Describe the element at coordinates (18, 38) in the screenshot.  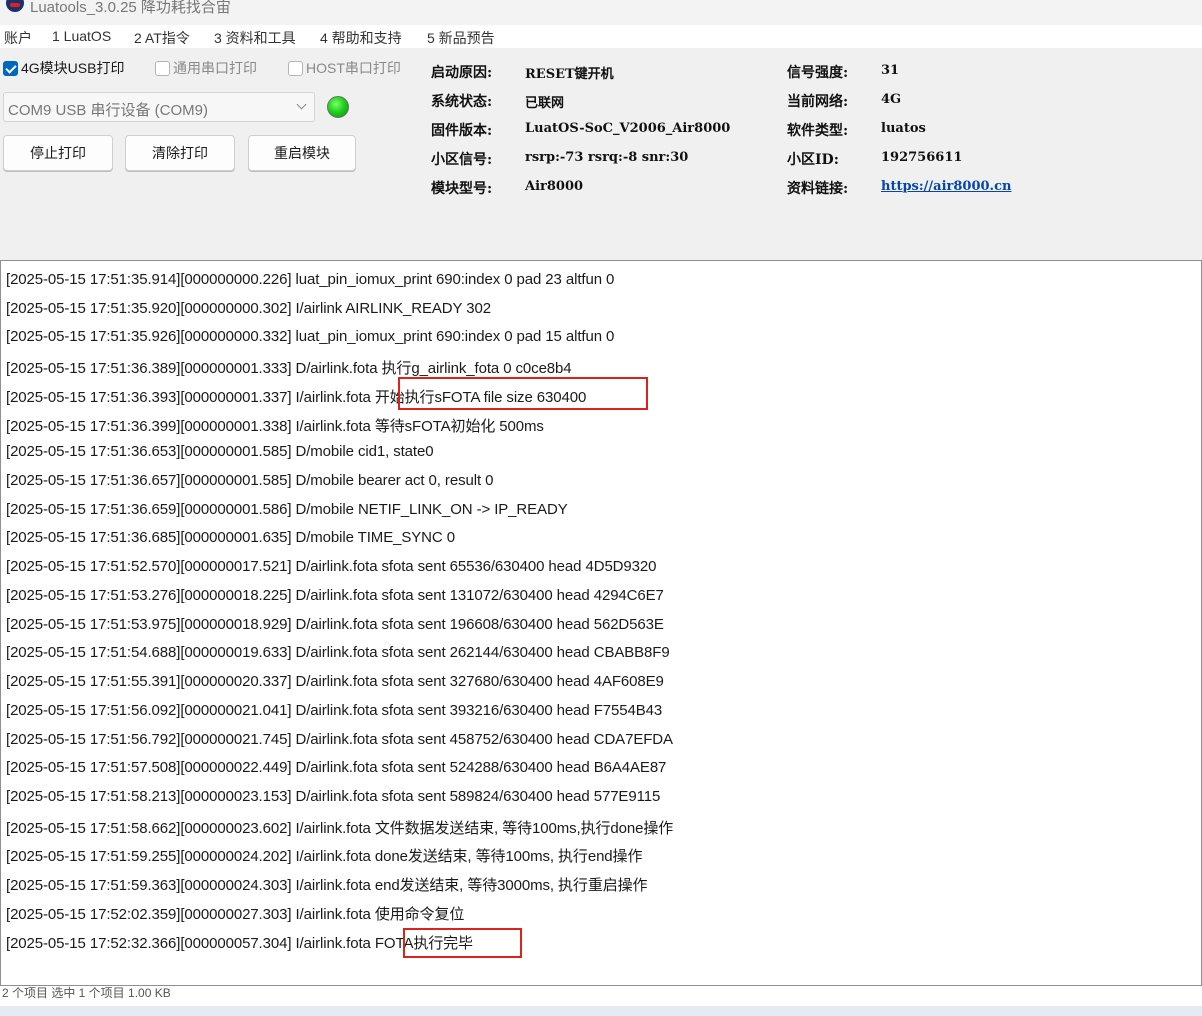
I see `menu-account: 账户` at that location.